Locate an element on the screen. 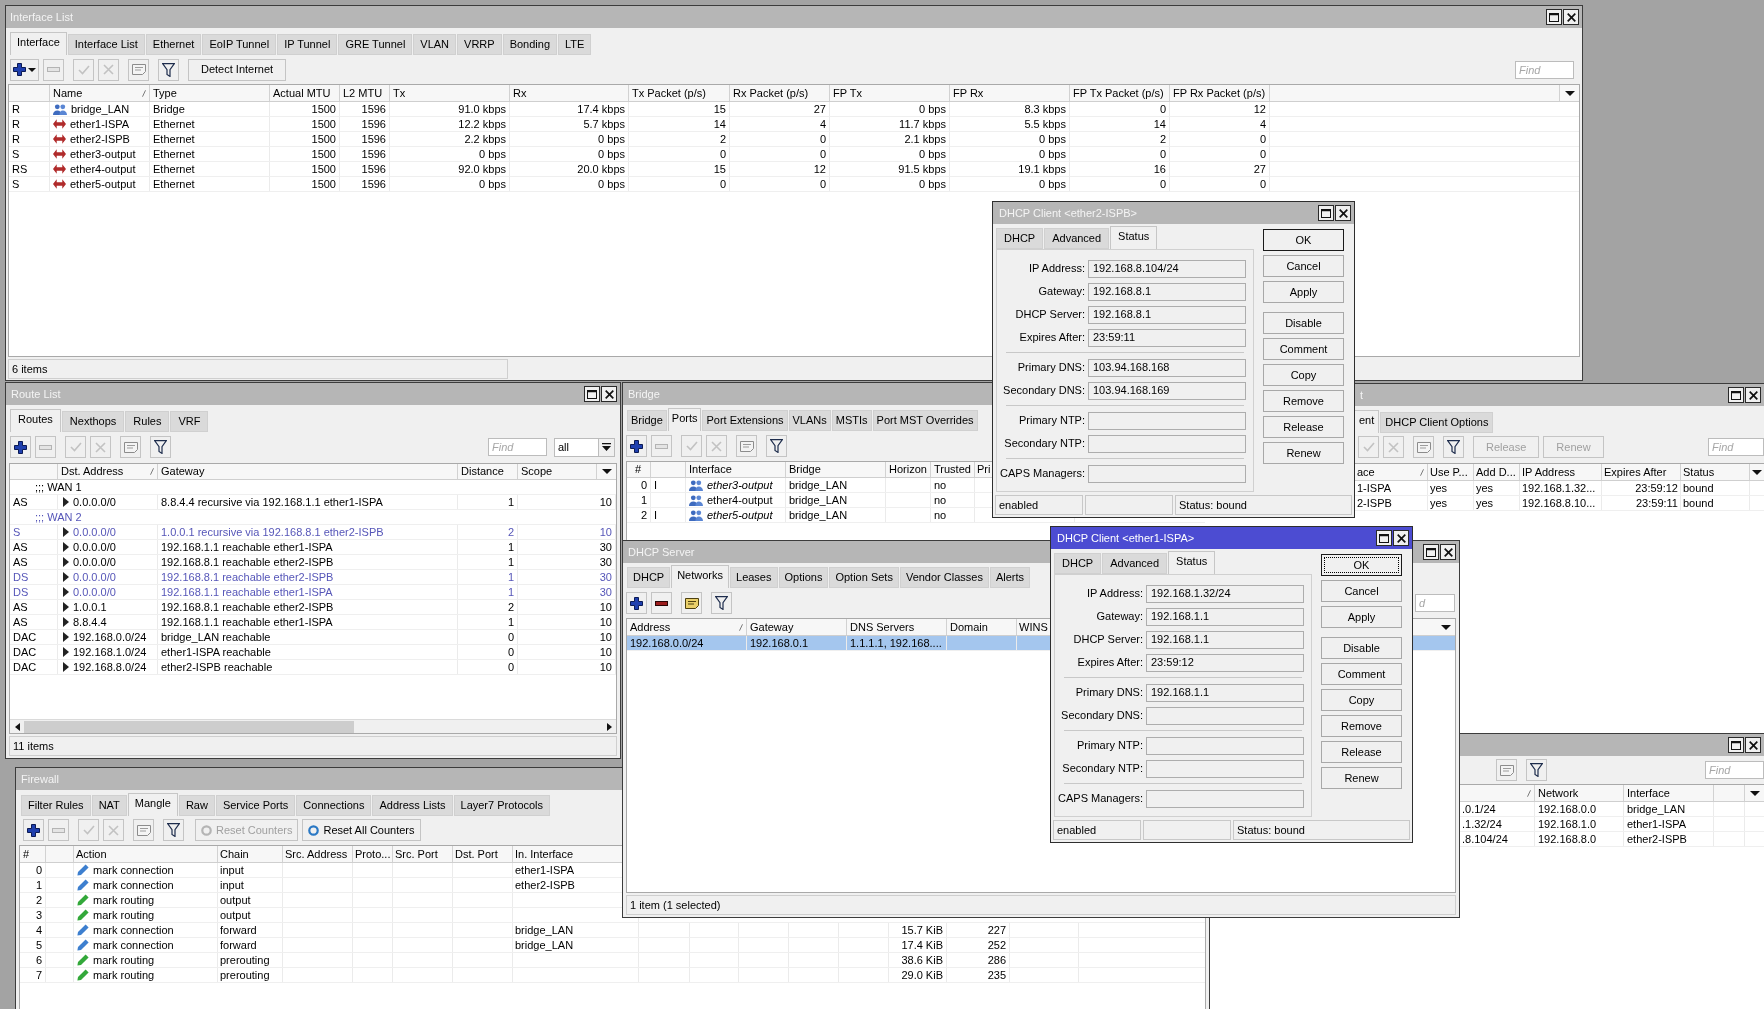 The height and width of the screenshot is (1009, 1764). text-field: 192.168.8.104/24 is located at coordinates (1167, 268).